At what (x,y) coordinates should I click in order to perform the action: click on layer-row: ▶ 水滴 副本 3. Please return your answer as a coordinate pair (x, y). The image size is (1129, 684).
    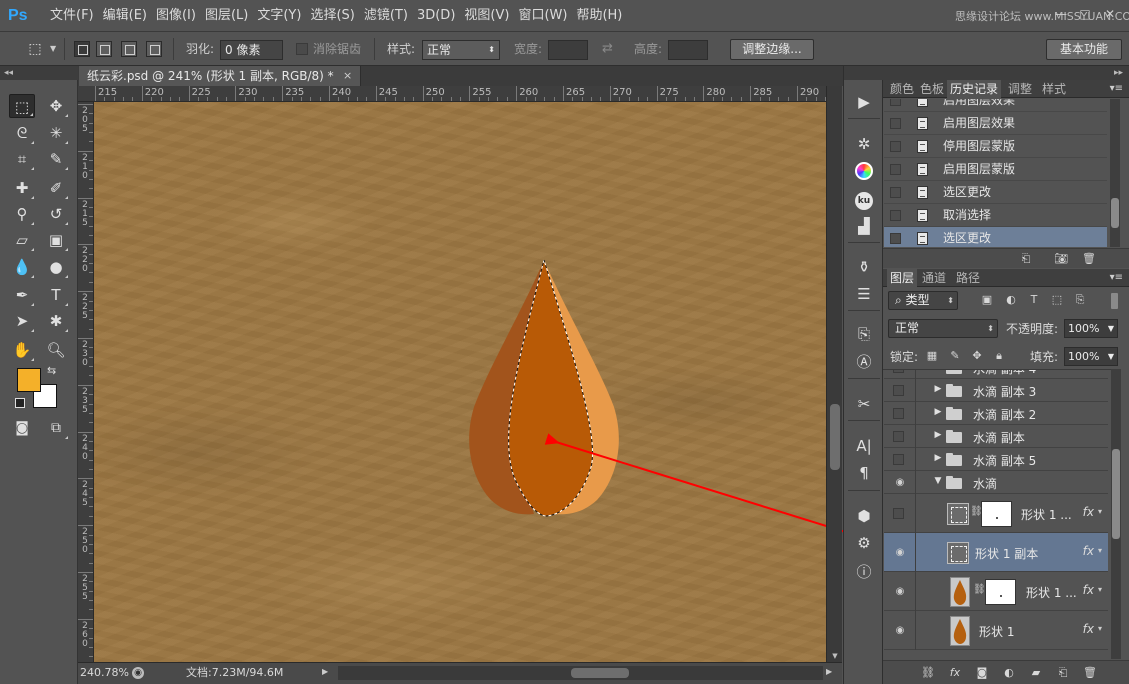
    Looking at the image, I should click on (996, 390).